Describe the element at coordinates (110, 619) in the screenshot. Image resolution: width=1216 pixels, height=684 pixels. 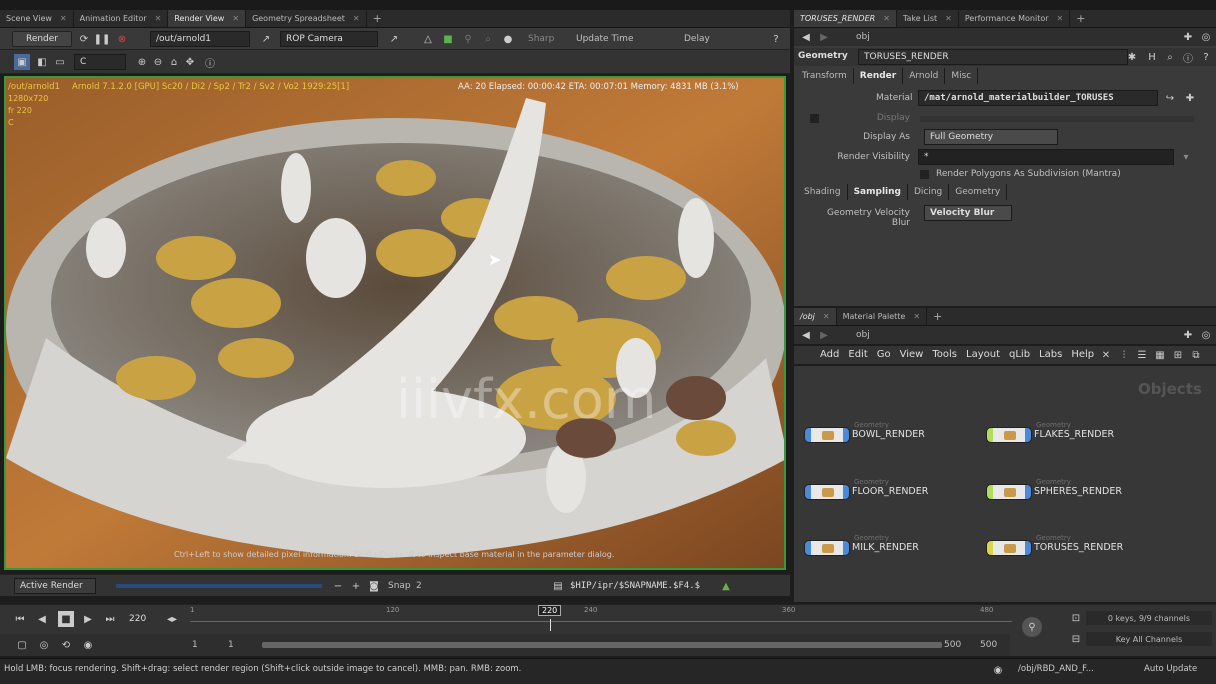
I see `jump-end-icon: ⏭` at that location.